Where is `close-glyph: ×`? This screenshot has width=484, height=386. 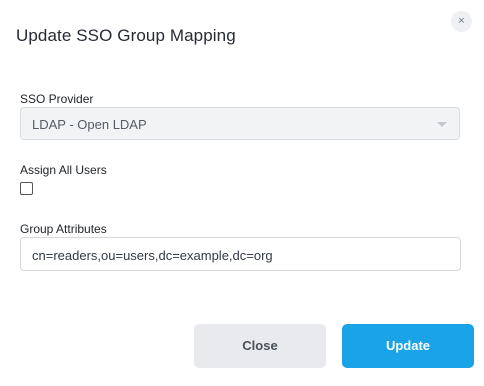
close-glyph: × is located at coordinates (461, 21).